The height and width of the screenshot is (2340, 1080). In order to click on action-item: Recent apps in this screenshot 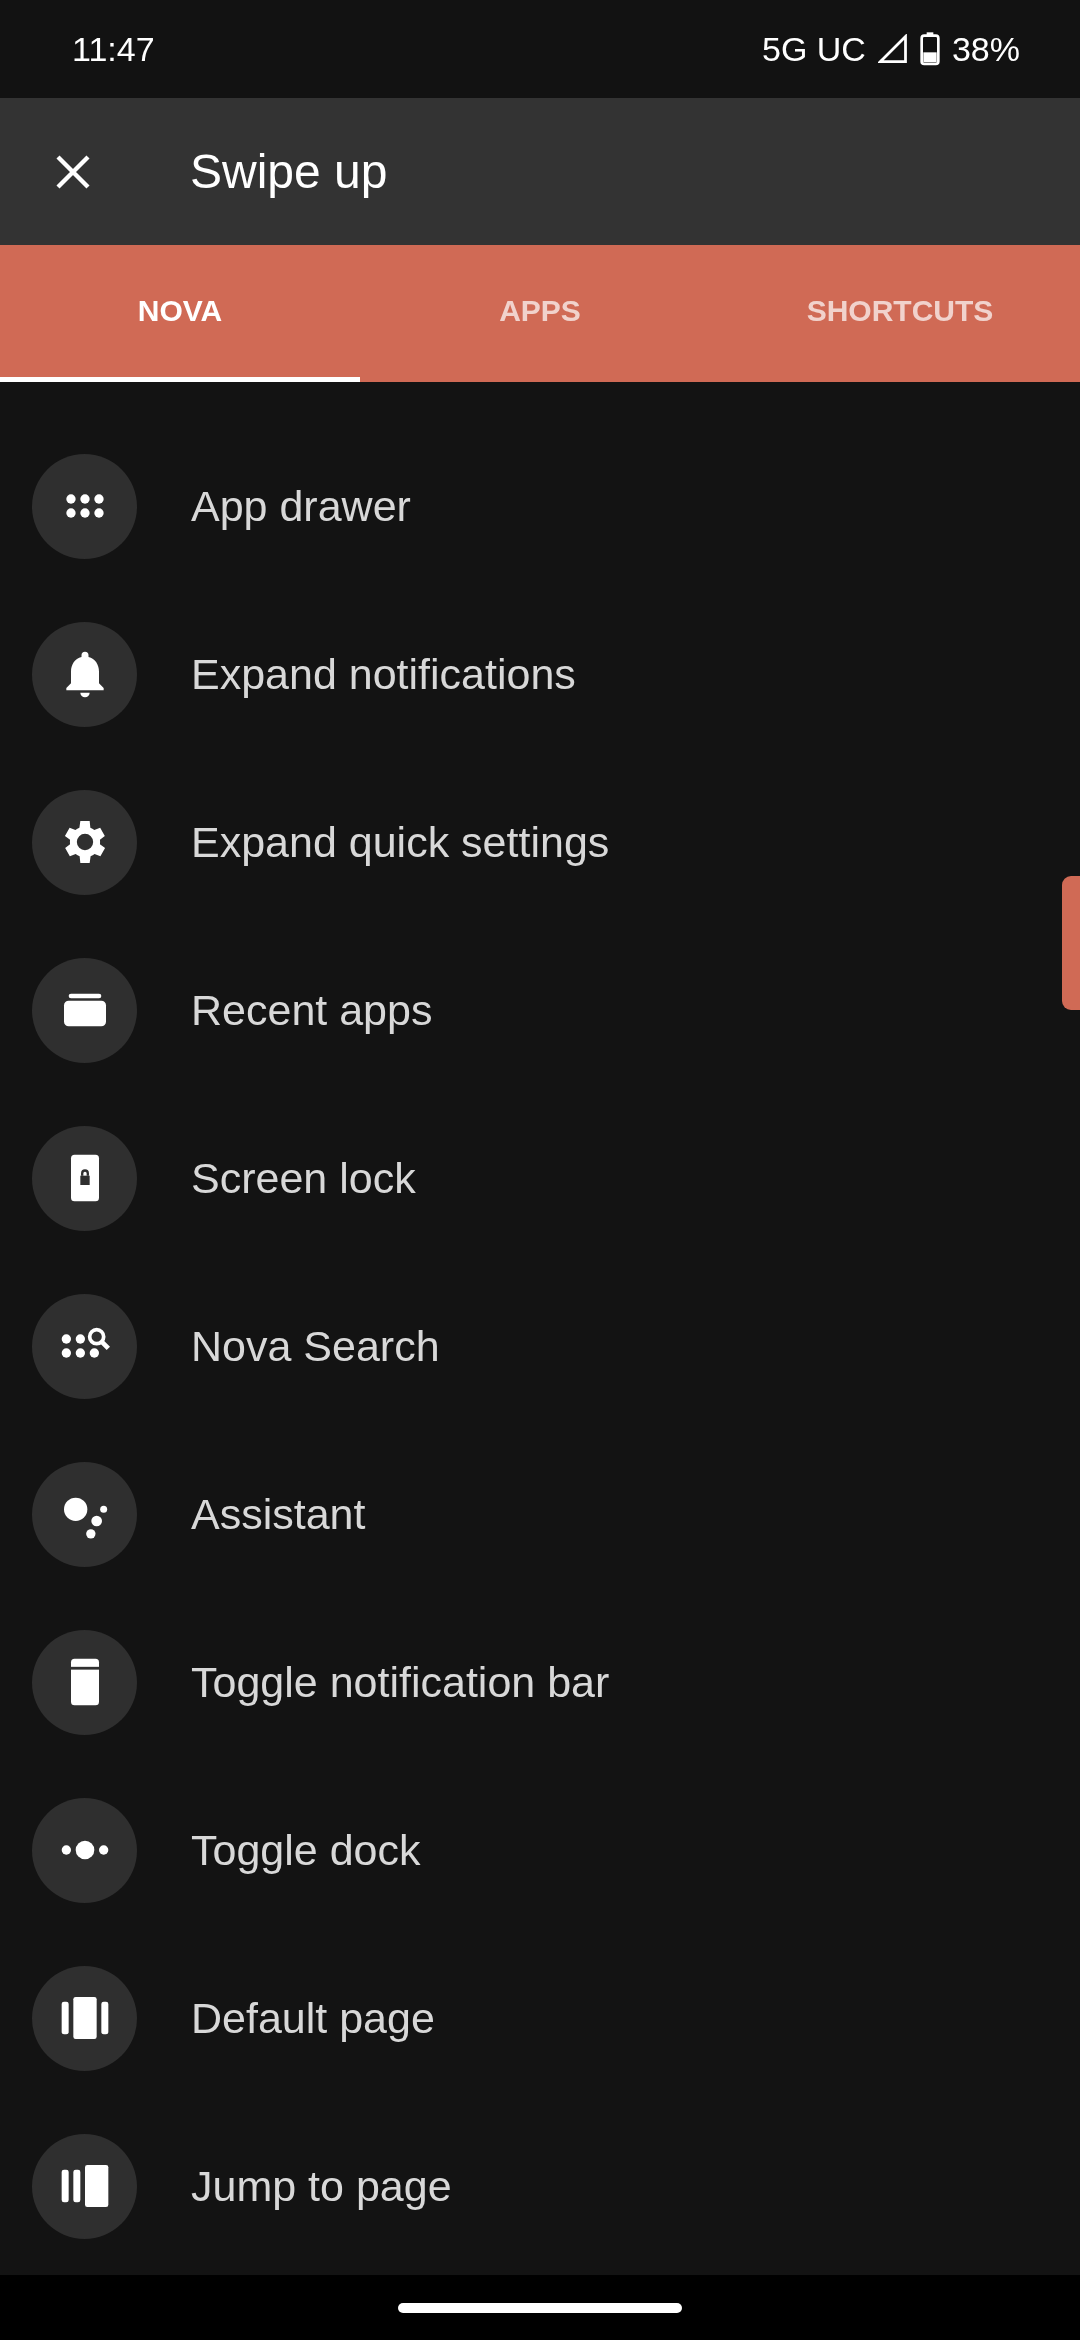, I will do `click(312, 1010)`.